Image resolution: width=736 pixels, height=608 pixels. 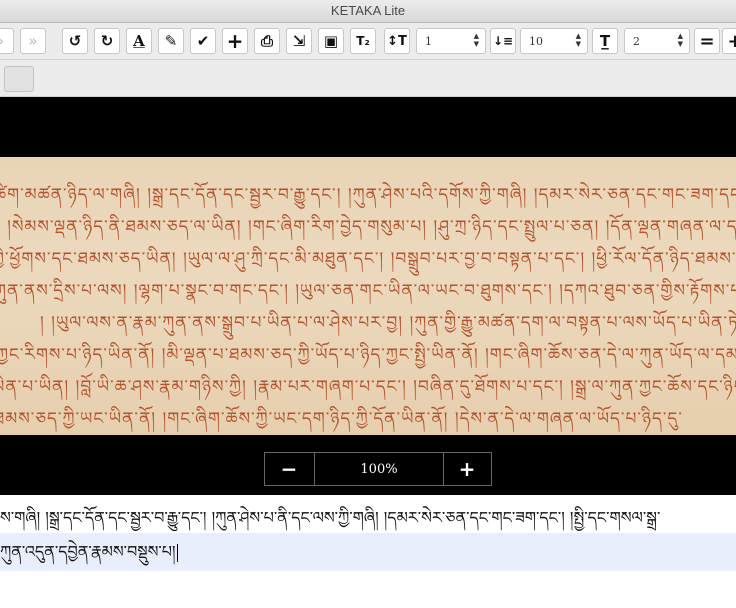 I want to click on text-height-glyph: ↕T, so click(x=397, y=41).